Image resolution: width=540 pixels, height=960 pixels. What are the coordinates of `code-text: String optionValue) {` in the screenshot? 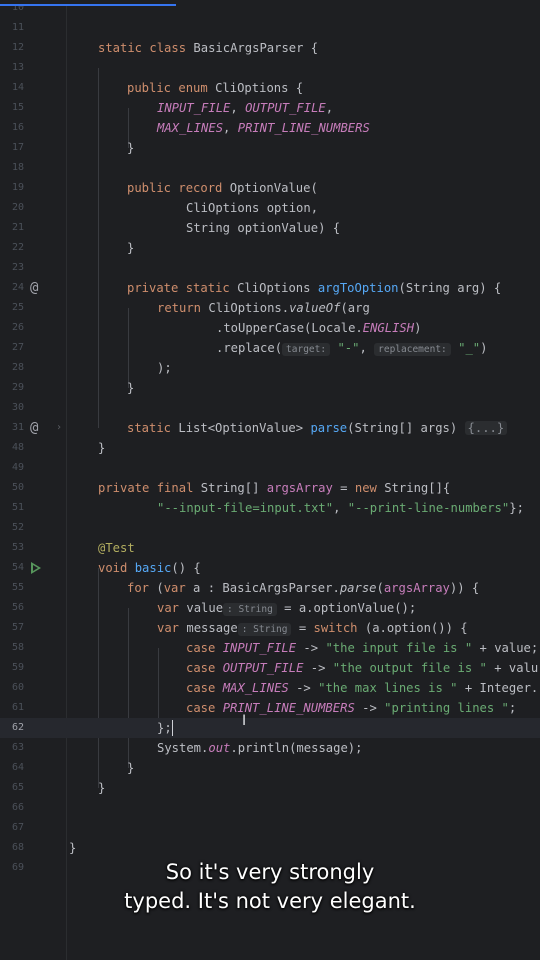 It's located at (263, 228).